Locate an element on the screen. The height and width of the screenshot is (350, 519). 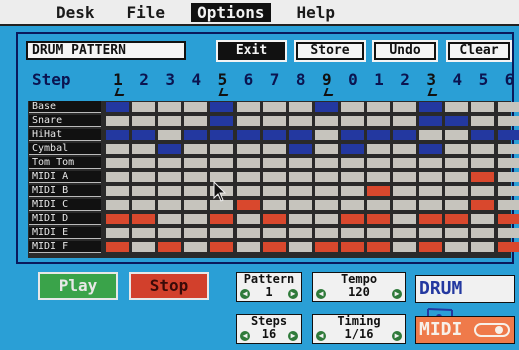
timing-control: Timing 1/16 ◀ ▶ is located at coordinates (359, 329).